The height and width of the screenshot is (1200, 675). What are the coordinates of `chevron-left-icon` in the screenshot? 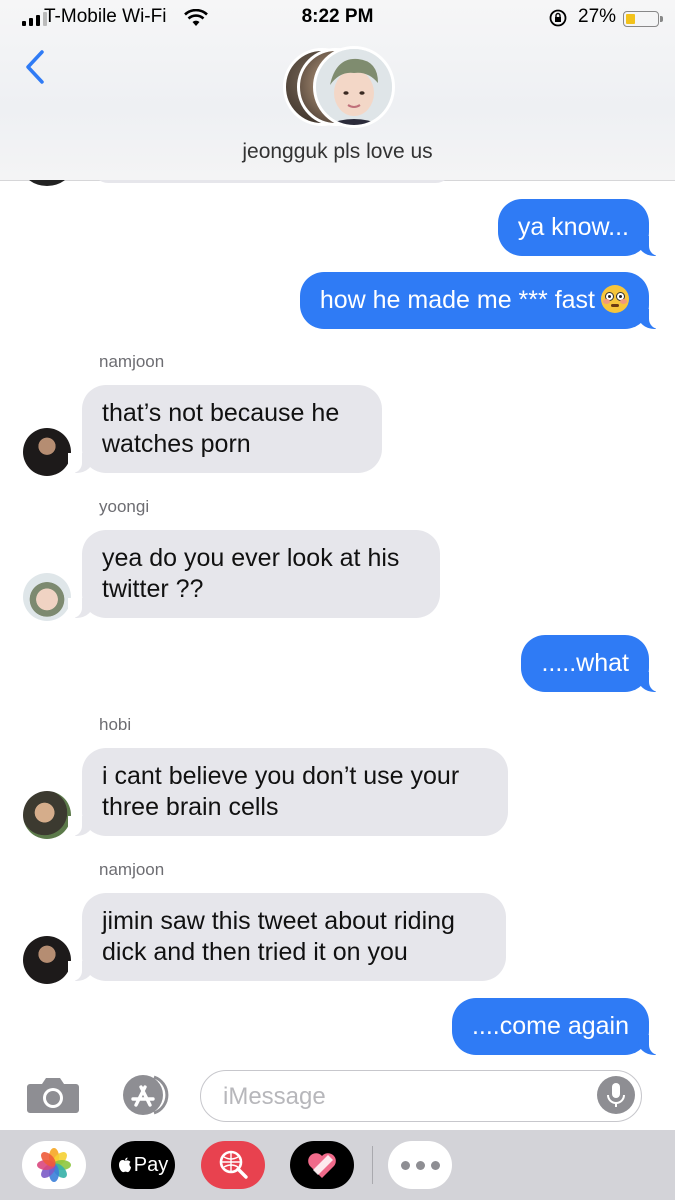 It's located at (35, 67).